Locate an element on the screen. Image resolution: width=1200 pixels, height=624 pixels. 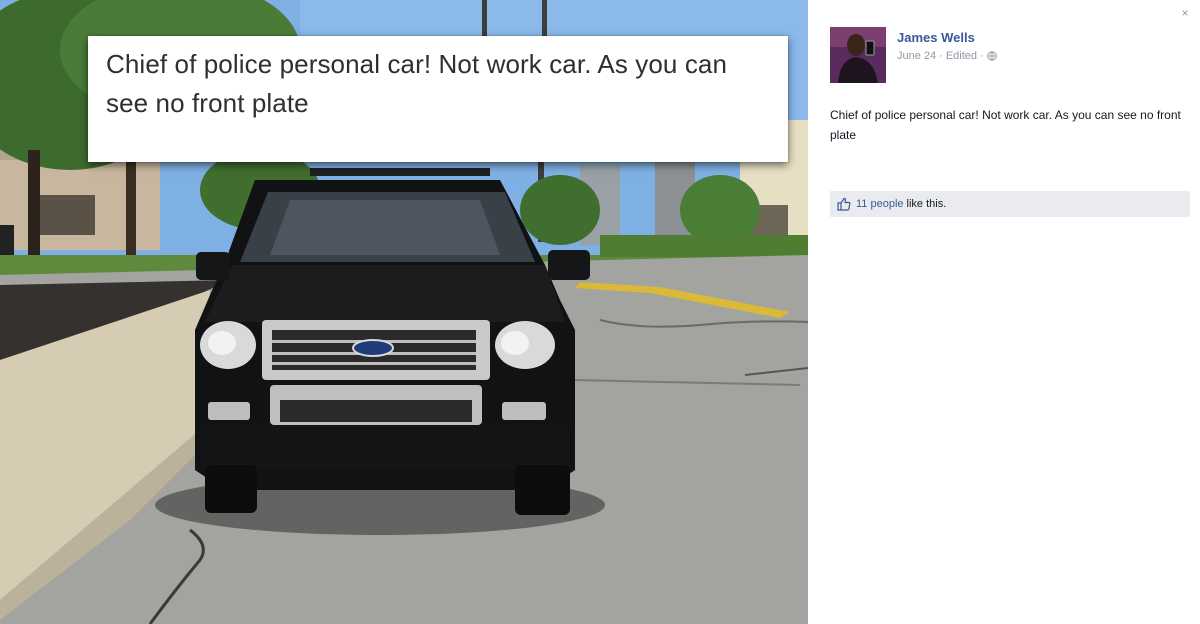
avatar-photo is located at coordinates (858, 55).